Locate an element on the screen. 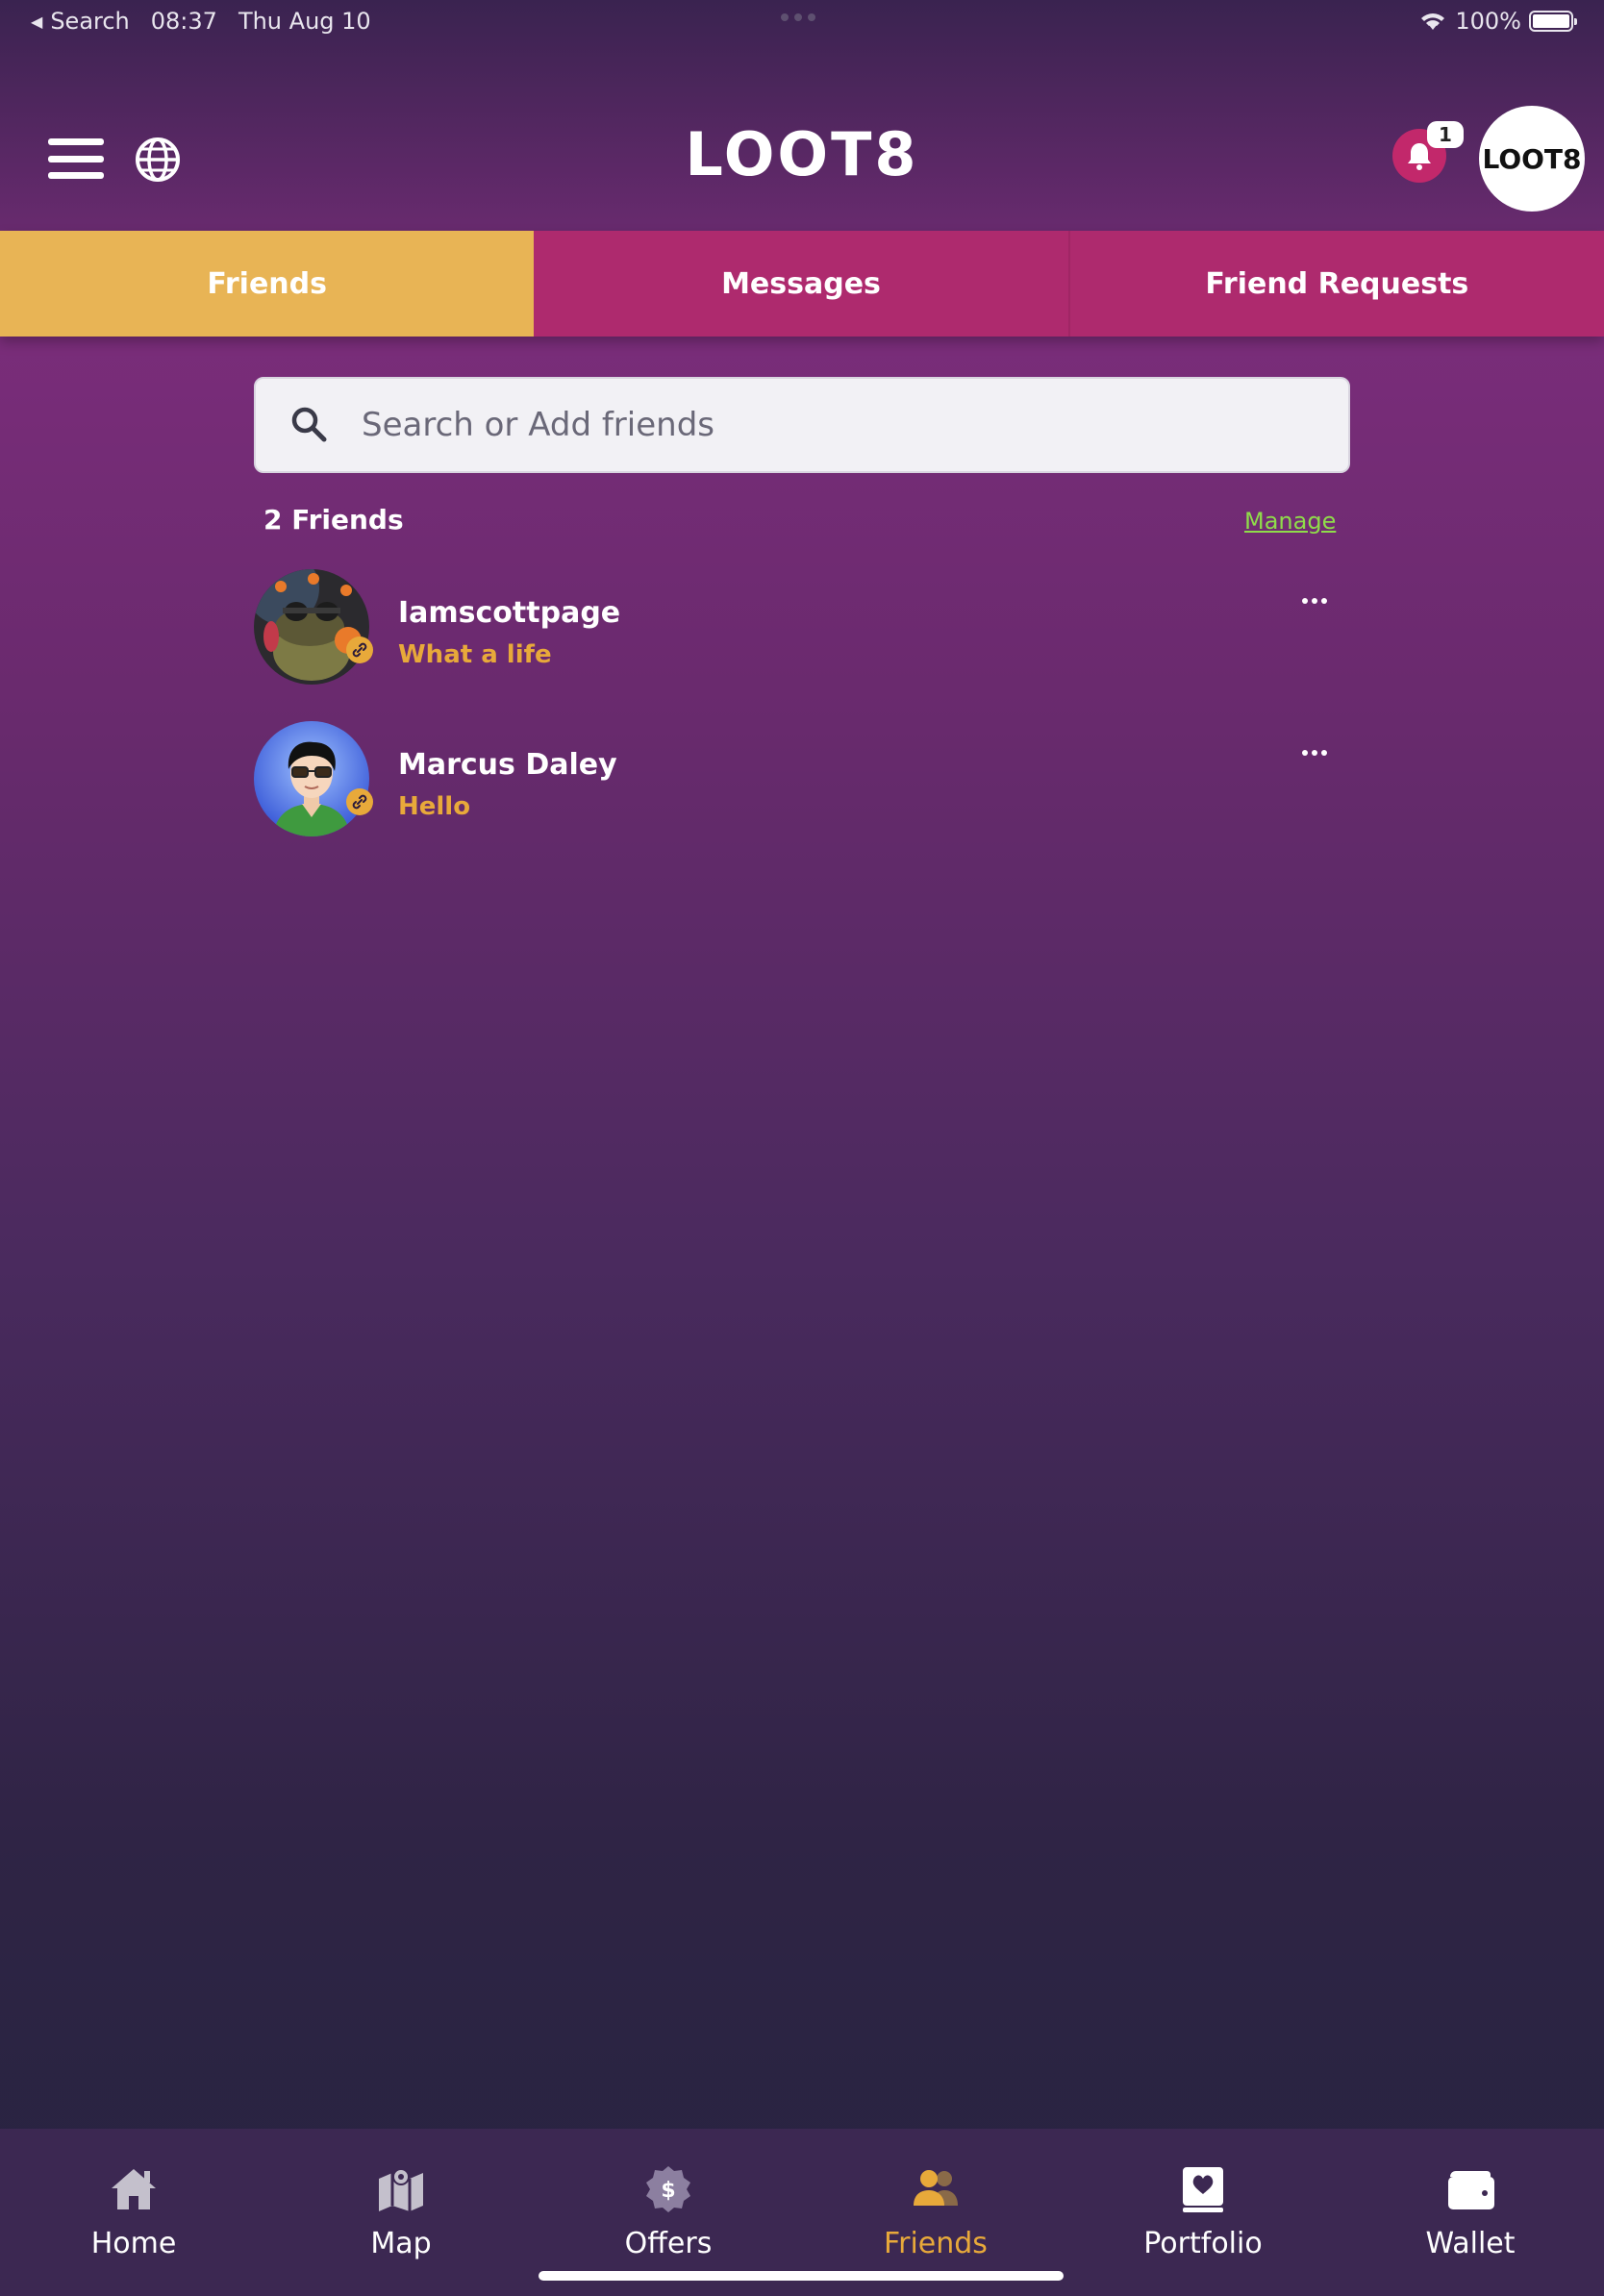 The image size is (1604, 2296). nav-map-label: Map is located at coordinates (401, 2243).